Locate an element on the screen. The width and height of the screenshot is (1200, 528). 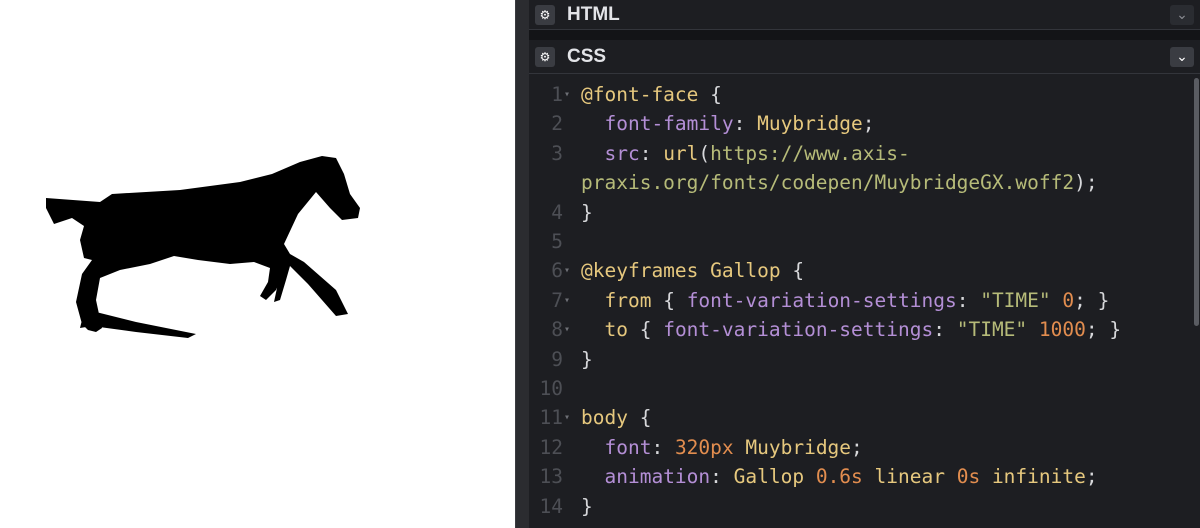
code-token: ( is located at coordinates (704, 153).